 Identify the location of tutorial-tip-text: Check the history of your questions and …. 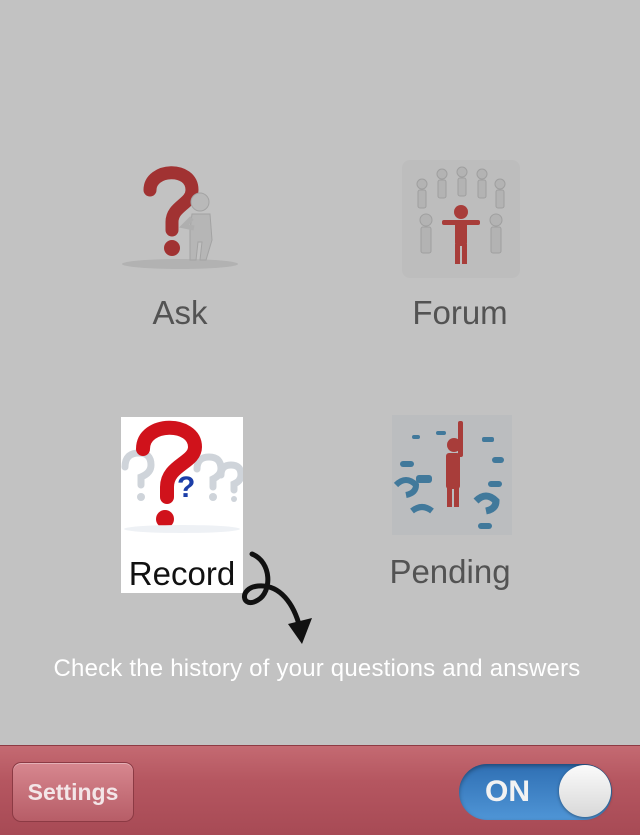
(317, 668).